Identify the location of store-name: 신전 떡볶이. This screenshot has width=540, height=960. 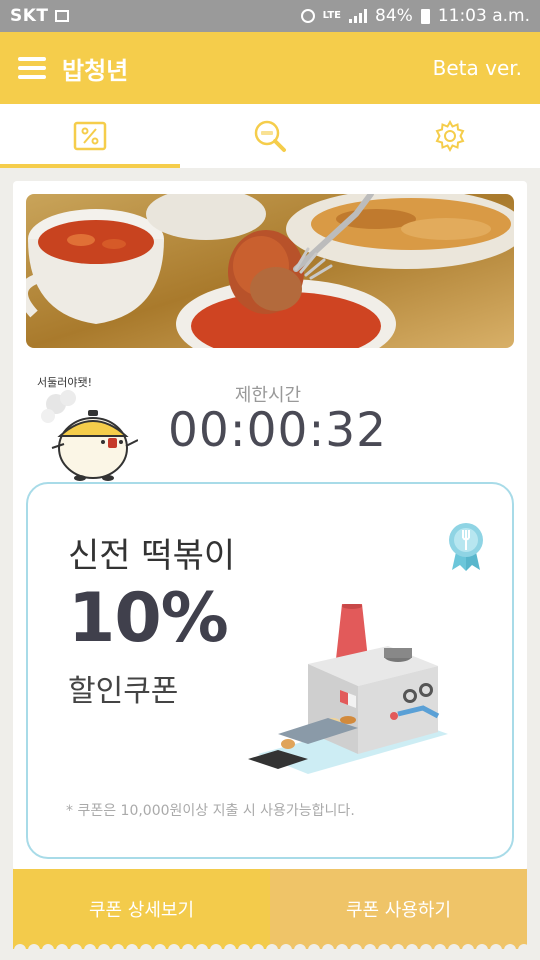
(152, 556).